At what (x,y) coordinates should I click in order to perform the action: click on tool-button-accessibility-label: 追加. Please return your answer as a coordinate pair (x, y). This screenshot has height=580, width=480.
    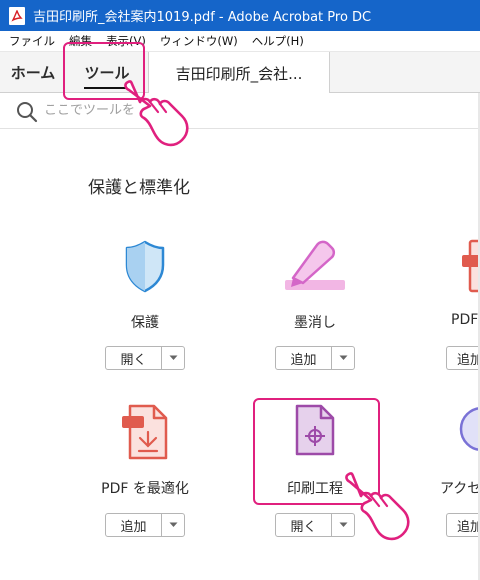
    Looking at the image, I should click on (463, 525).